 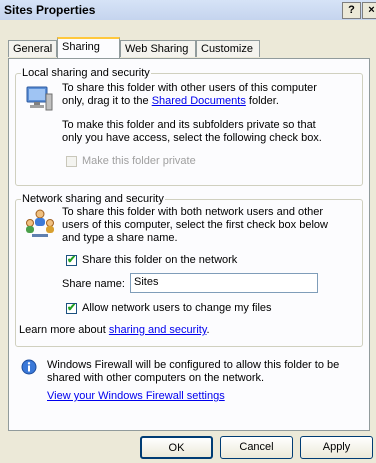 I want to click on make-private-label: Make this folder private, so click(x=139, y=161).